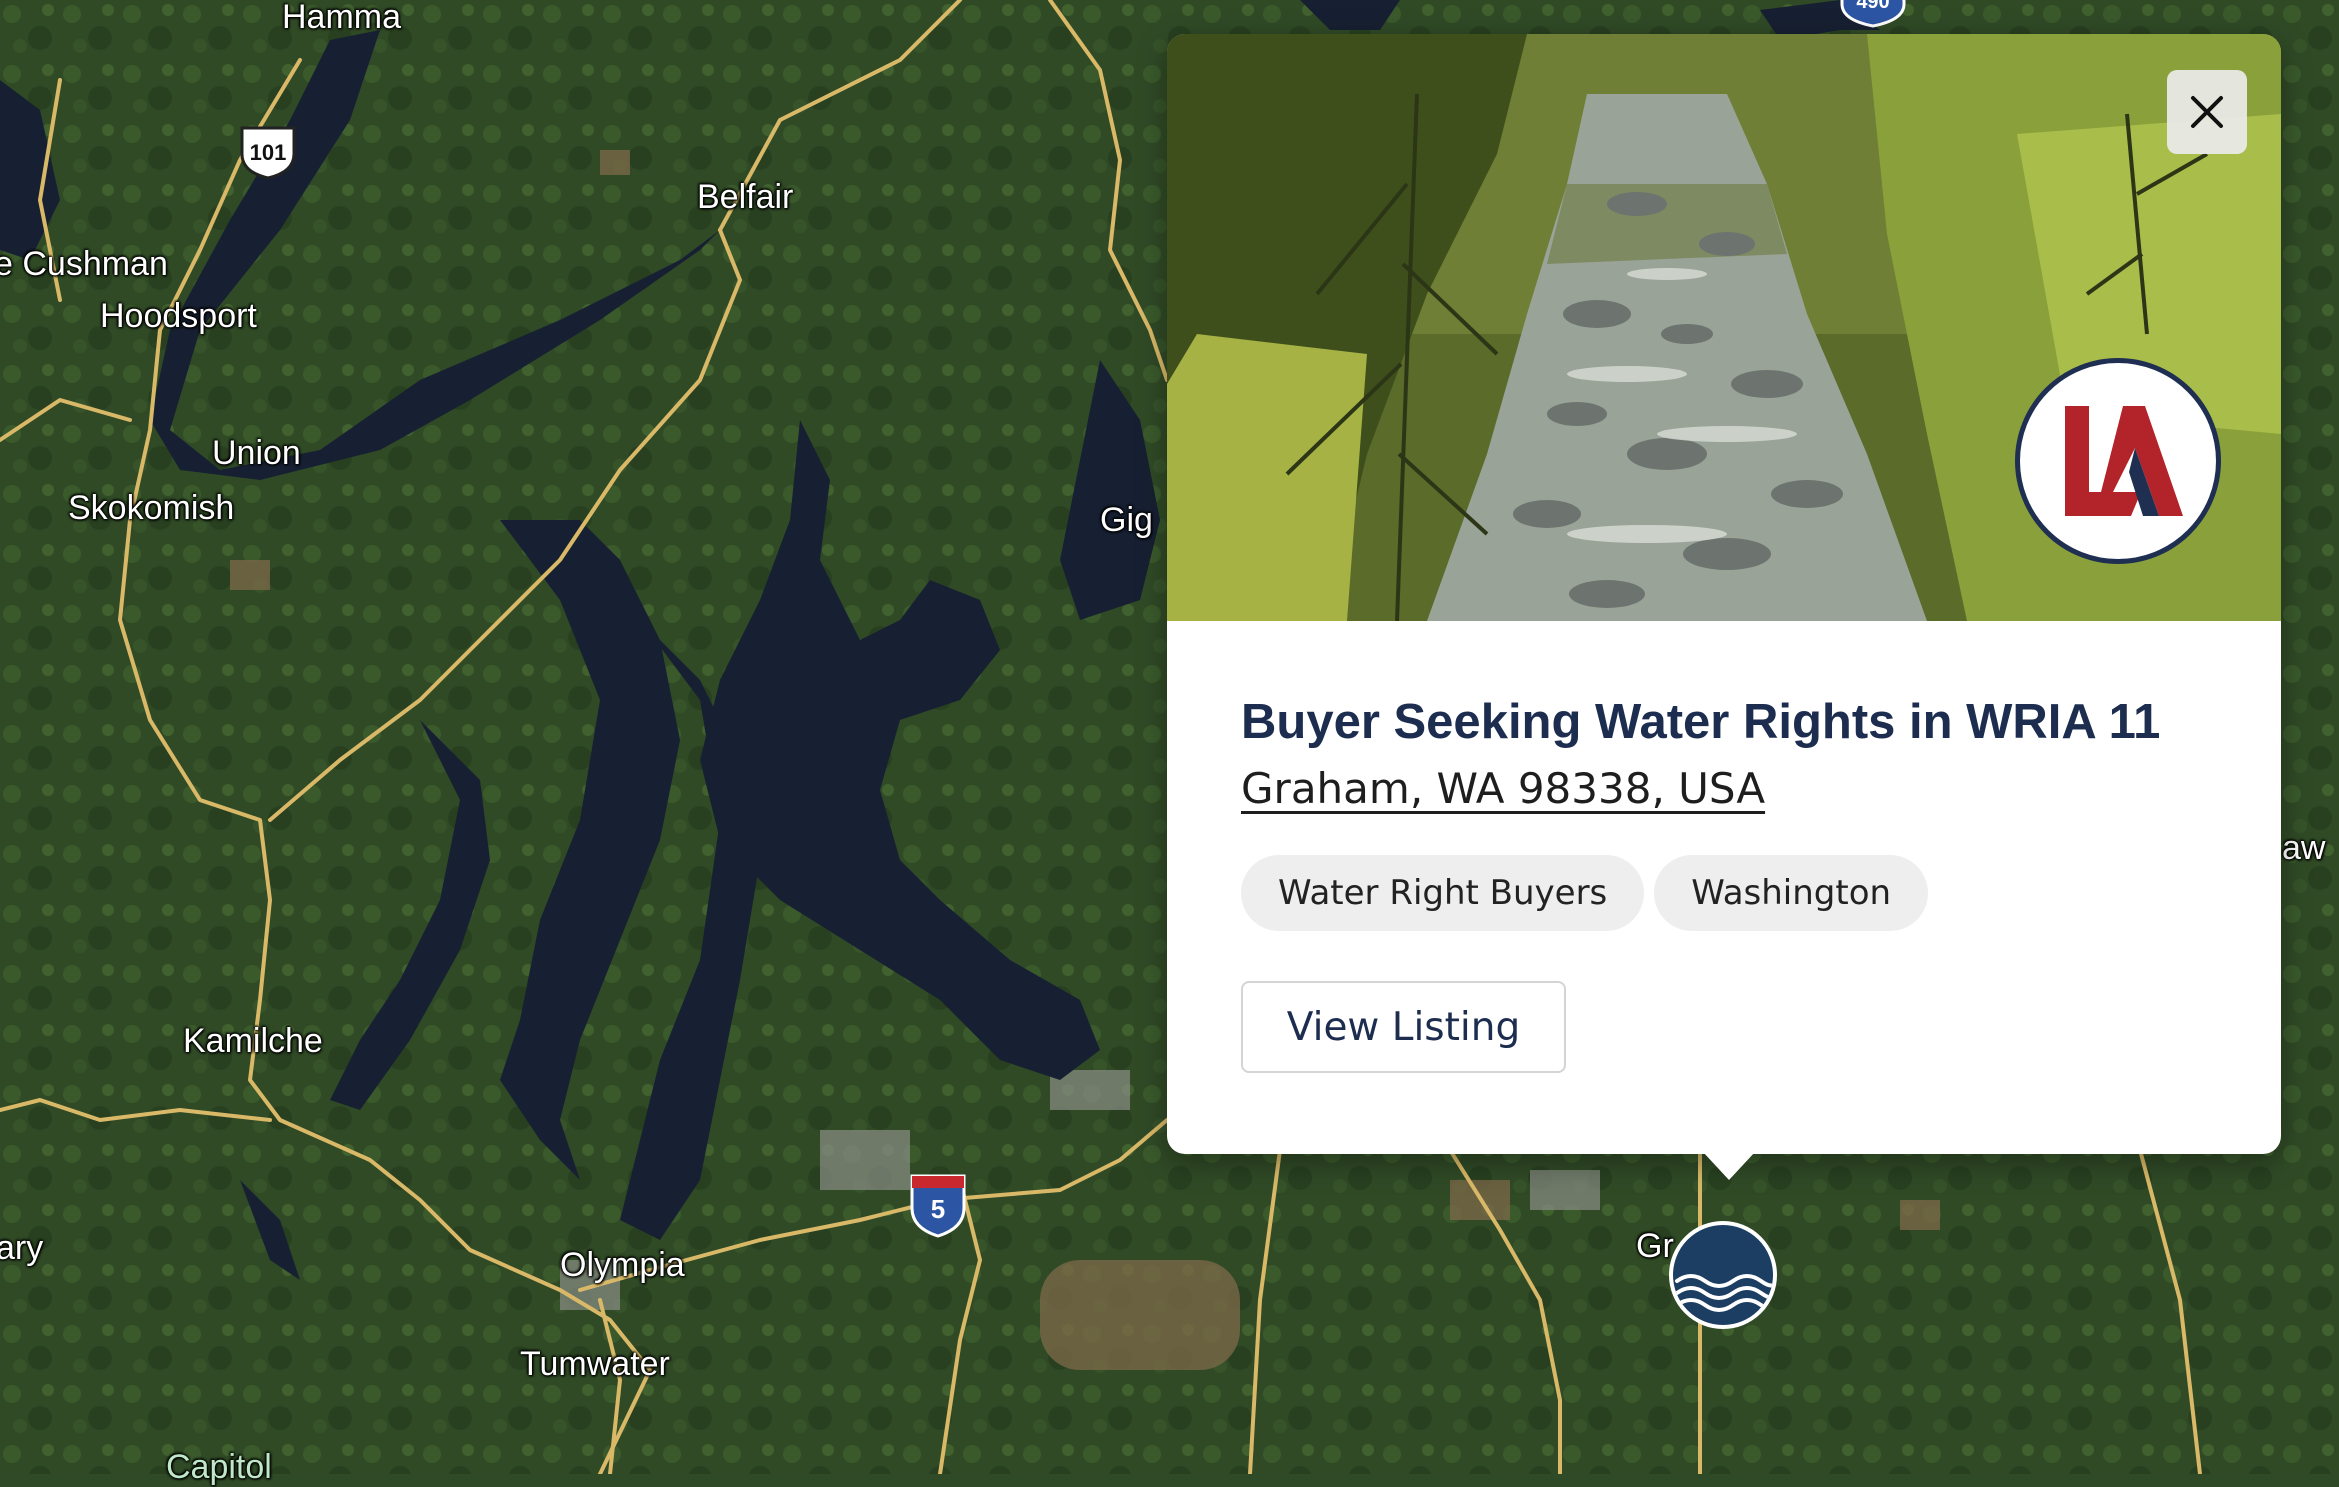 The height and width of the screenshot is (1487, 2339). What do you see at coordinates (1443, 893) in the screenshot?
I see `tag-water-right-buyers: Water Right Buyers` at bounding box center [1443, 893].